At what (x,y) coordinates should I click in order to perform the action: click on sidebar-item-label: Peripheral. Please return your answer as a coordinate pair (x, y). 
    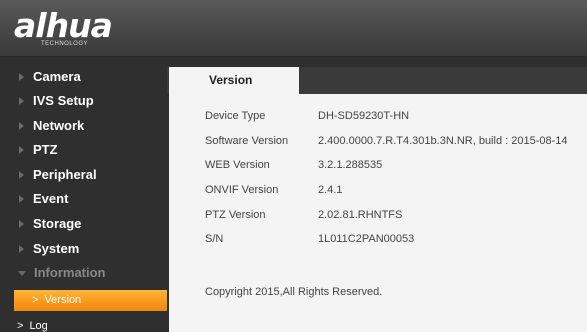
    Looking at the image, I should click on (65, 174).